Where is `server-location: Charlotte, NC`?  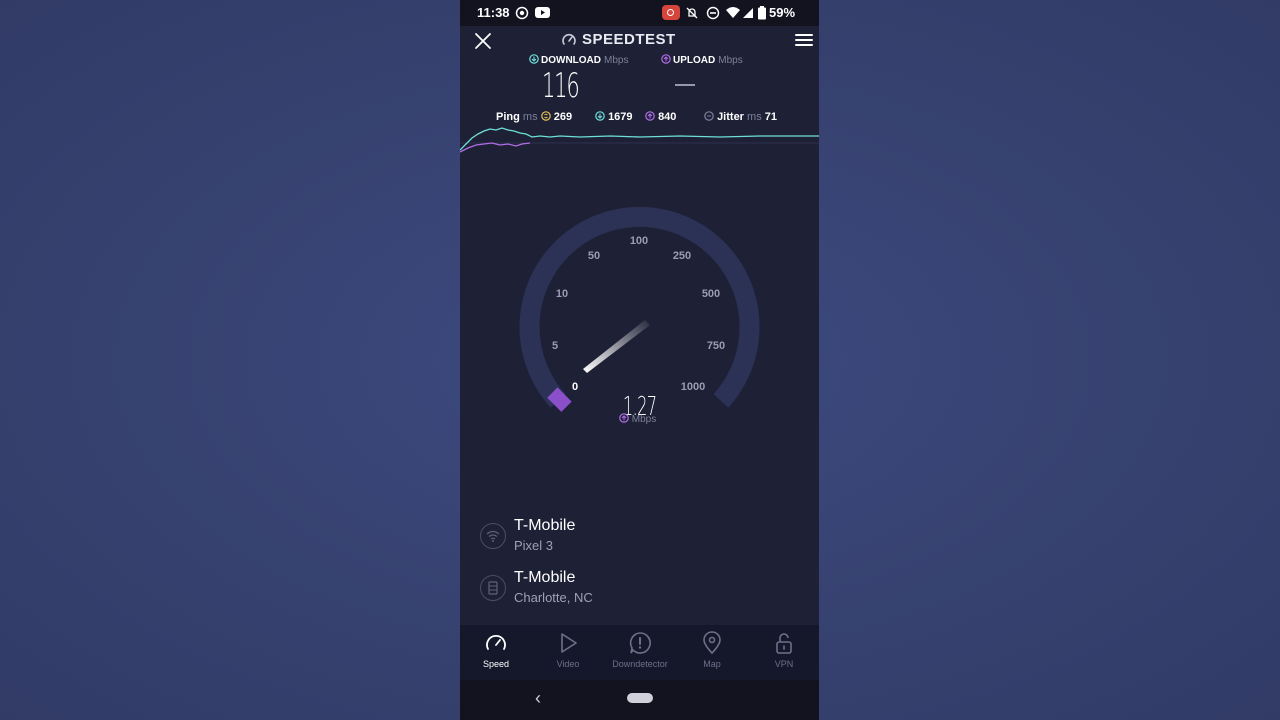 server-location: Charlotte, NC is located at coordinates (553, 597).